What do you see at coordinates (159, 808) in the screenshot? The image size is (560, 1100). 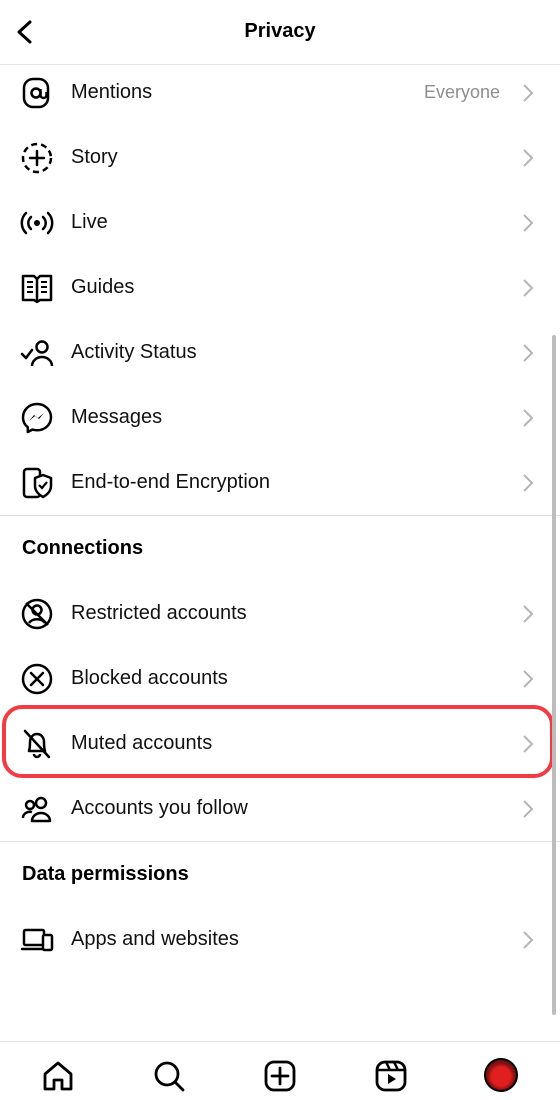 I see `row-label: Accounts you follow` at bounding box center [159, 808].